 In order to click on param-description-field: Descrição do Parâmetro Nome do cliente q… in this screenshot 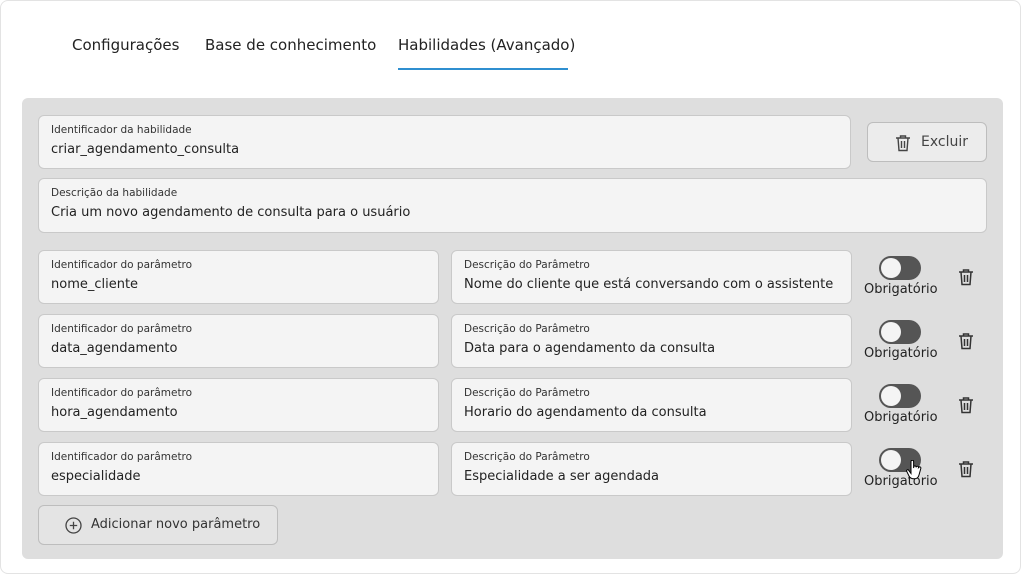, I will do `click(651, 277)`.